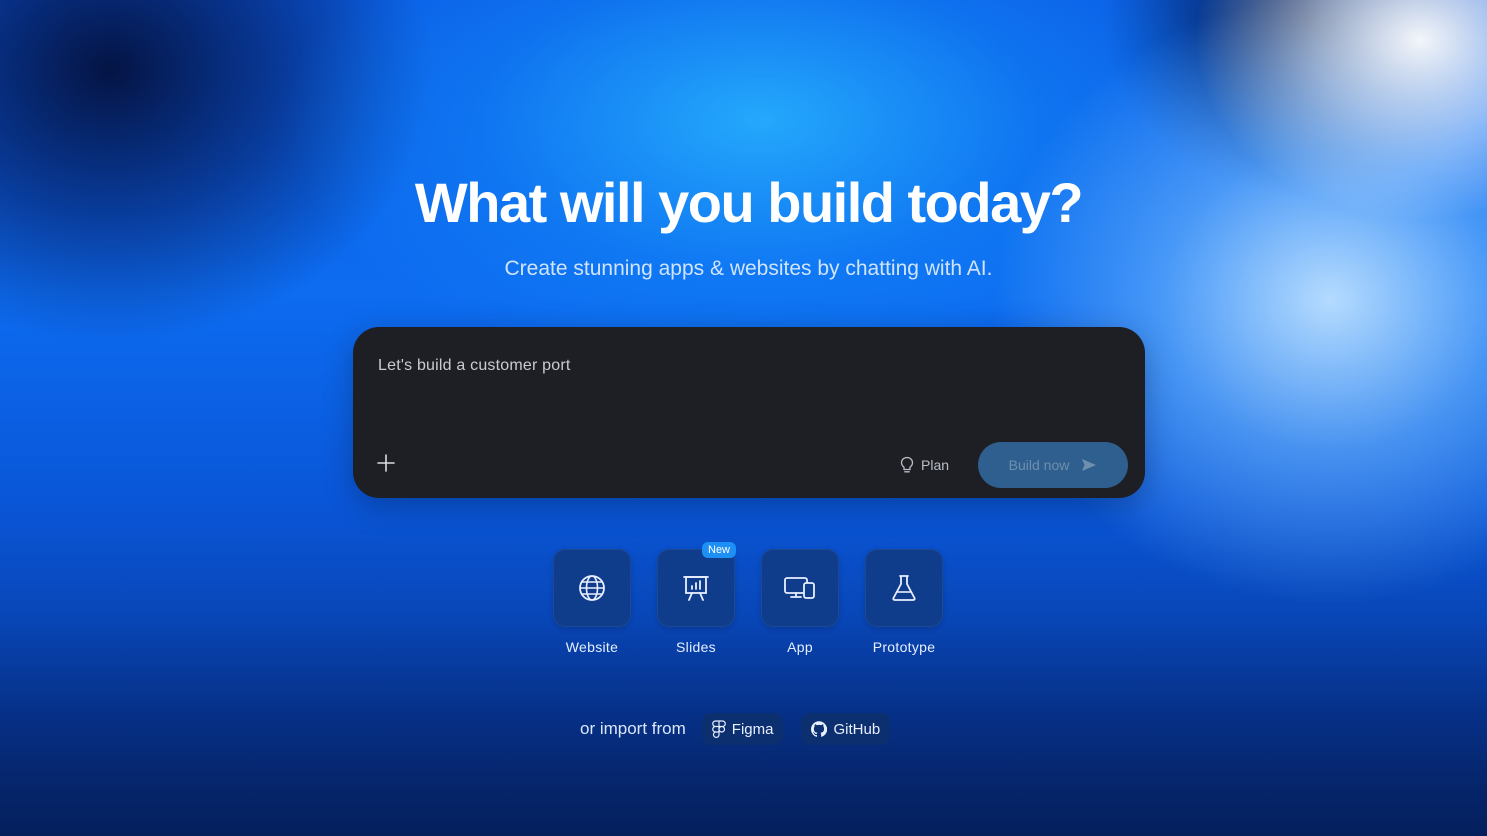  Describe the element at coordinates (800, 647) in the screenshot. I see `template-app-label: App` at that location.